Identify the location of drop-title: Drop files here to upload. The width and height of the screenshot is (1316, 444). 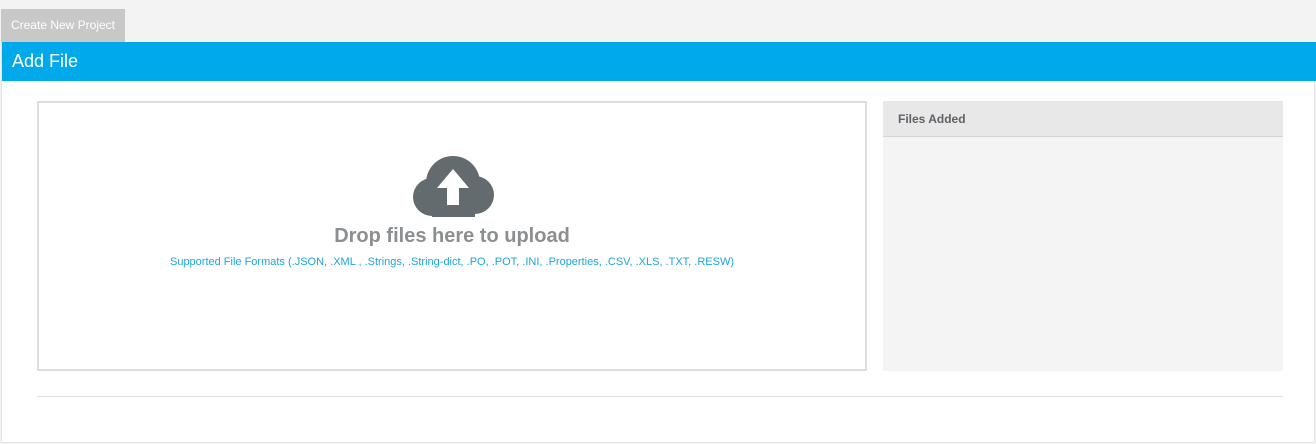
(452, 236).